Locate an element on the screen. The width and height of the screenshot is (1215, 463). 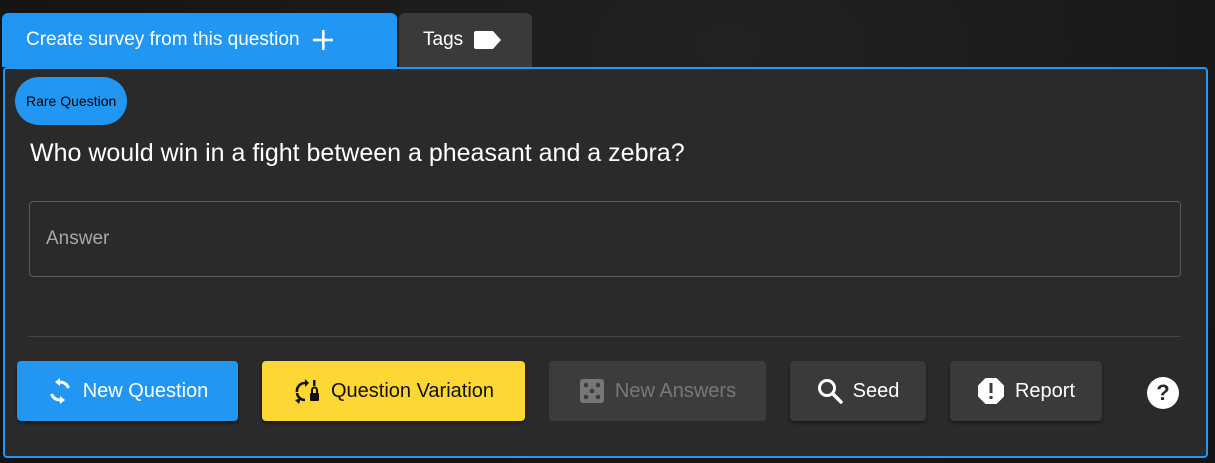
tags-label: Tags is located at coordinates (443, 39).